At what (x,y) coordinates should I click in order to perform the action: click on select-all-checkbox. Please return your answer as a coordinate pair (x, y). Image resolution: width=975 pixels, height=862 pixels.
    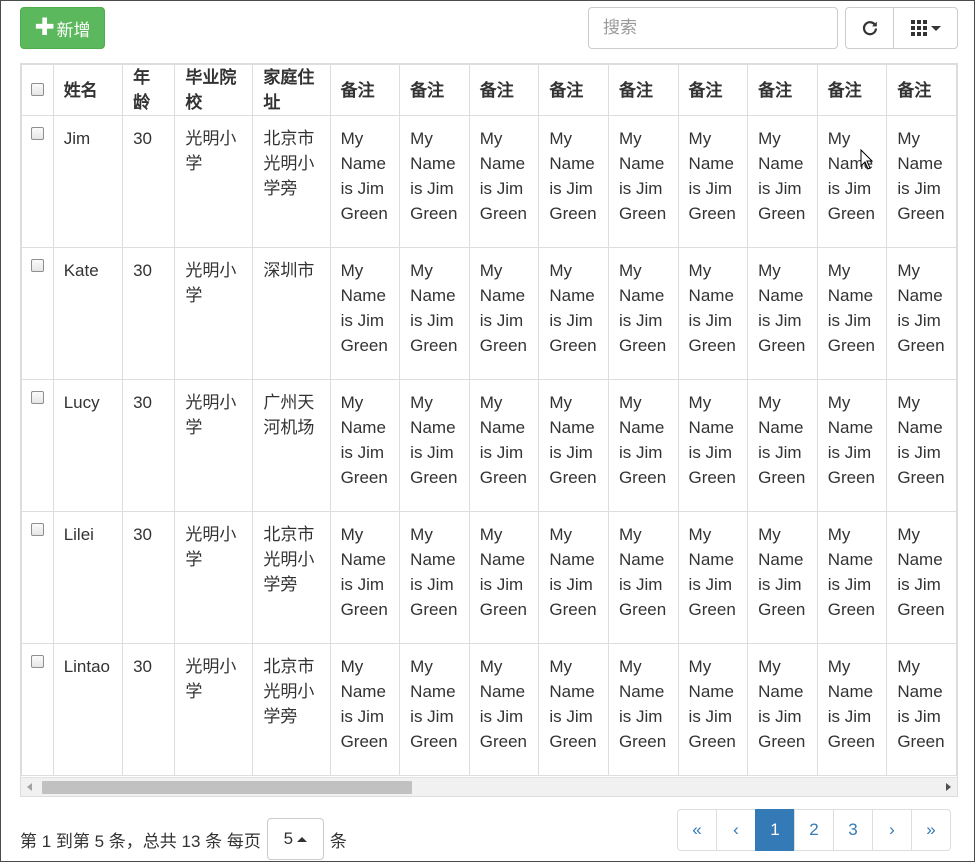
    Looking at the image, I should click on (37, 89).